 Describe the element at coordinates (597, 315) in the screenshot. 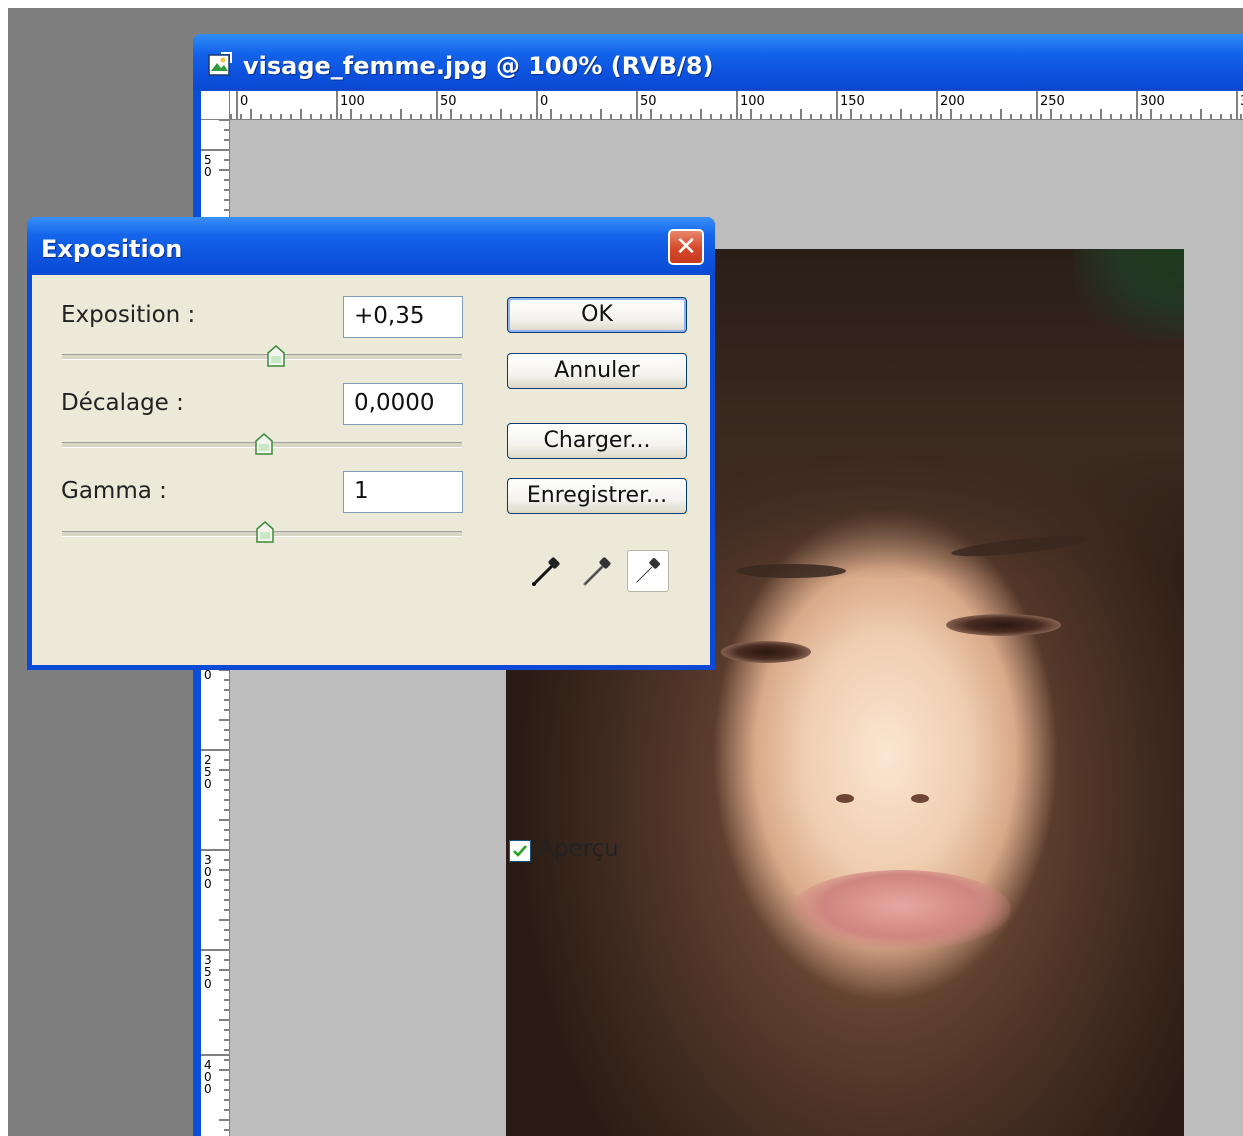

I see `ok-button: OK` at that location.